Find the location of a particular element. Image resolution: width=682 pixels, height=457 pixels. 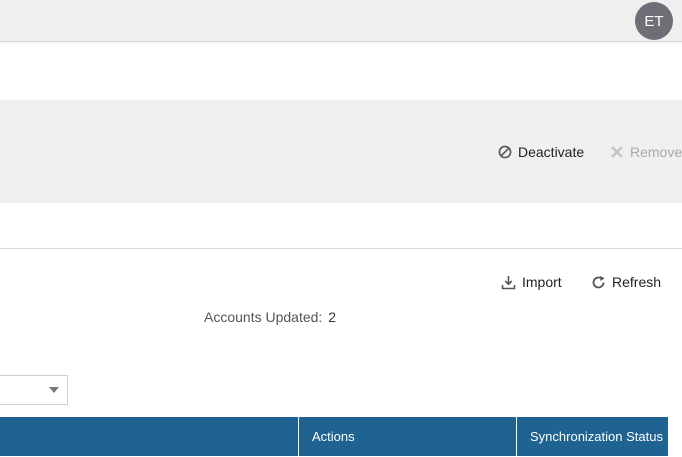

user-avatar: ET is located at coordinates (654, 21).